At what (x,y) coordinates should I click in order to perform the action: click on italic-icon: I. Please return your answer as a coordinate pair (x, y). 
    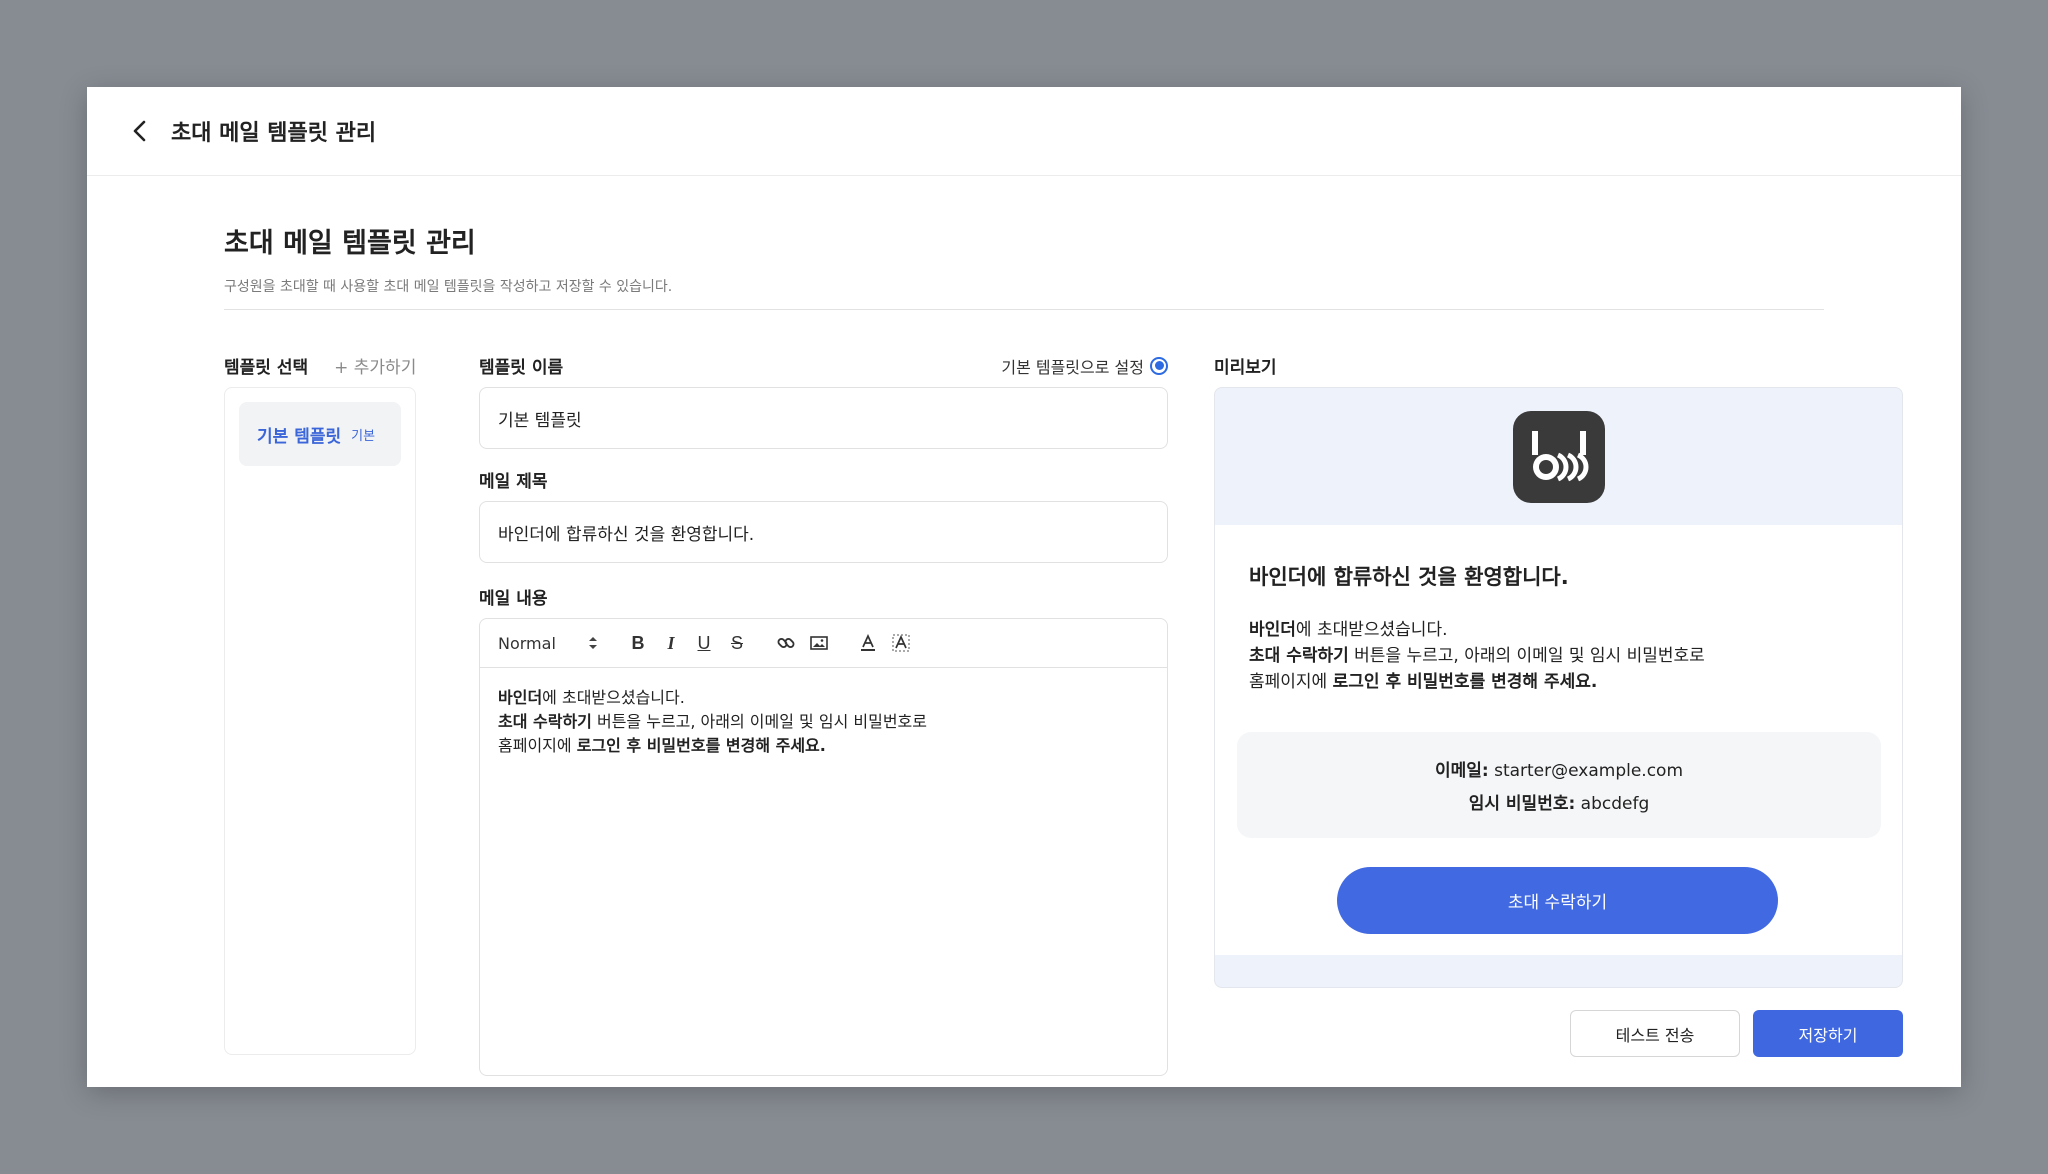
    Looking at the image, I should click on (671, 642).